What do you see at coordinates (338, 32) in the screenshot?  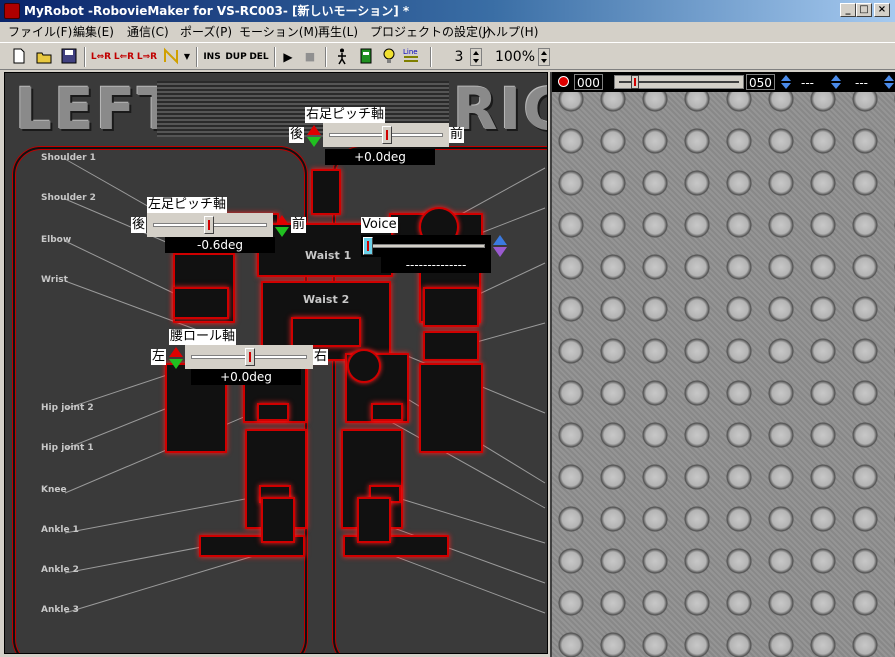 I see `menu-play: 再生(L)` at bounding box center [338, 32].